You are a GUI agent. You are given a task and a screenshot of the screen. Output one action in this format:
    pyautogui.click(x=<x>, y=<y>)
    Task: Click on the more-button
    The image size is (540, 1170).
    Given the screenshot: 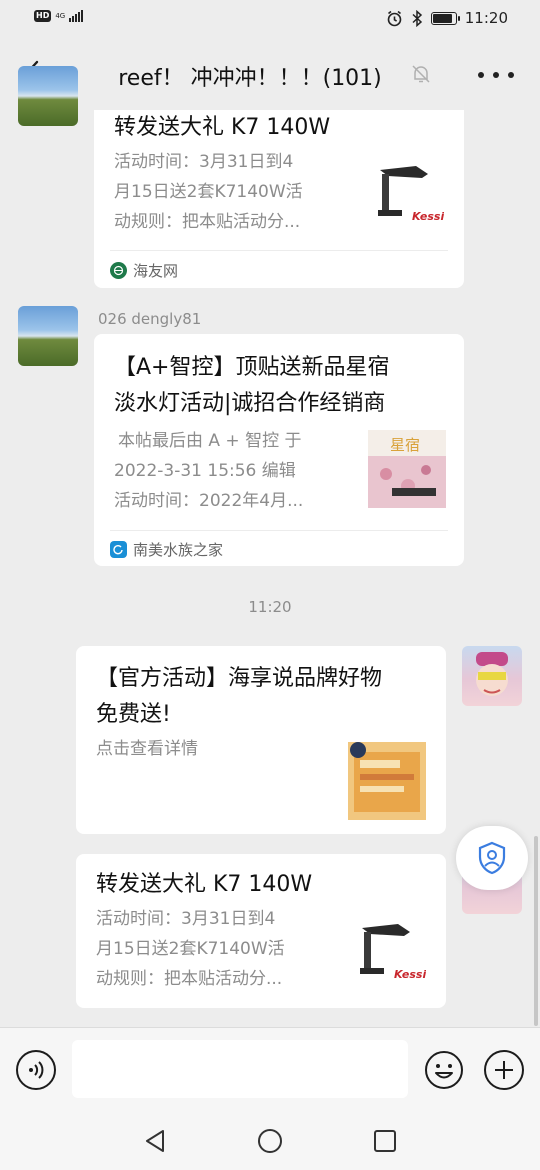 What is the action you would take?
    pyautogui.click(x=496, y=75)
    